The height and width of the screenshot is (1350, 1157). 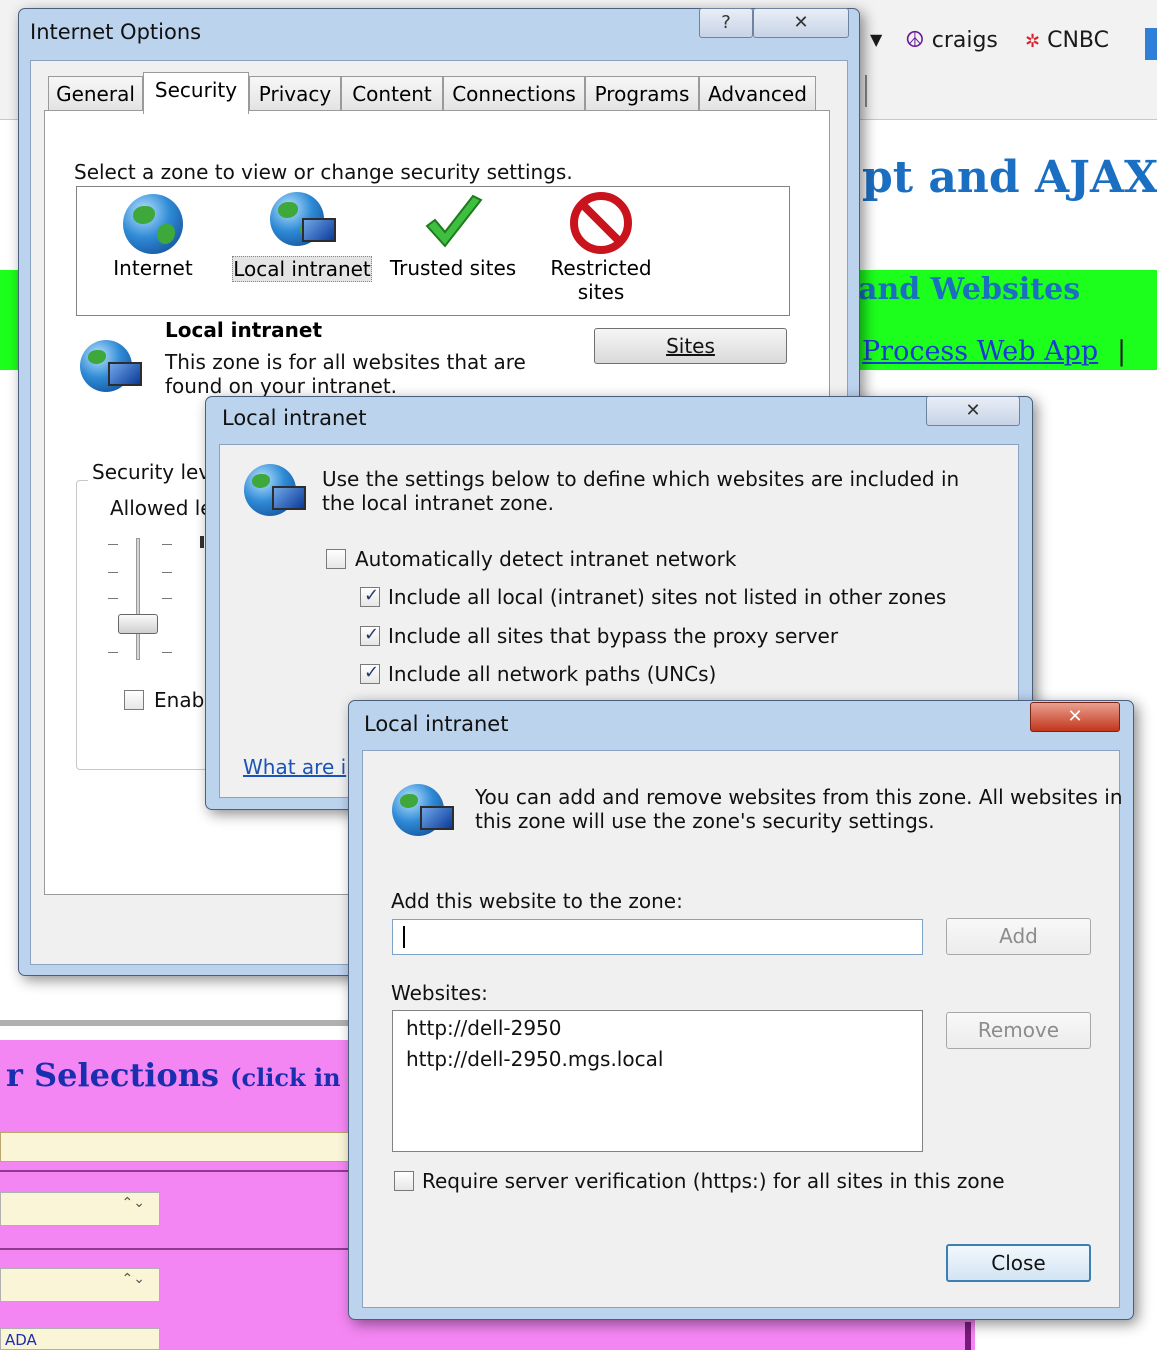 I want to click on selection-stepper: ADA, so click(x=80, y=1339).